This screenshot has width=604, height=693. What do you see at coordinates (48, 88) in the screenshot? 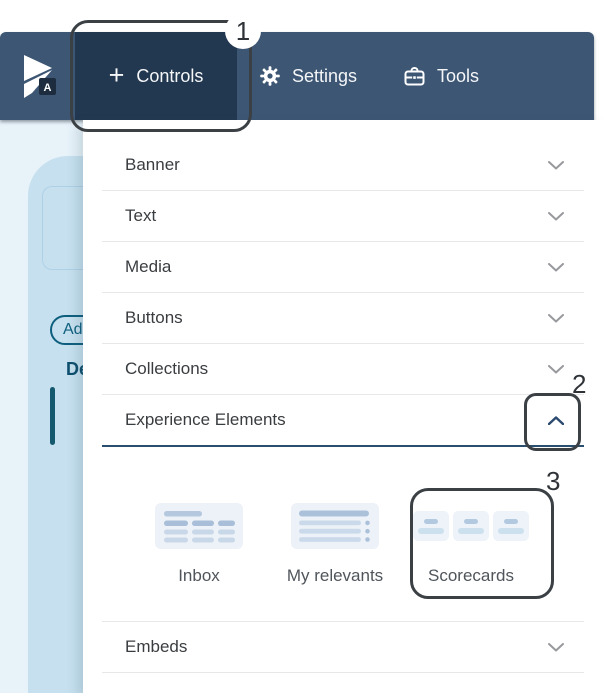
I see `logo-badge-letter: A` at bounding box center [48, 88].